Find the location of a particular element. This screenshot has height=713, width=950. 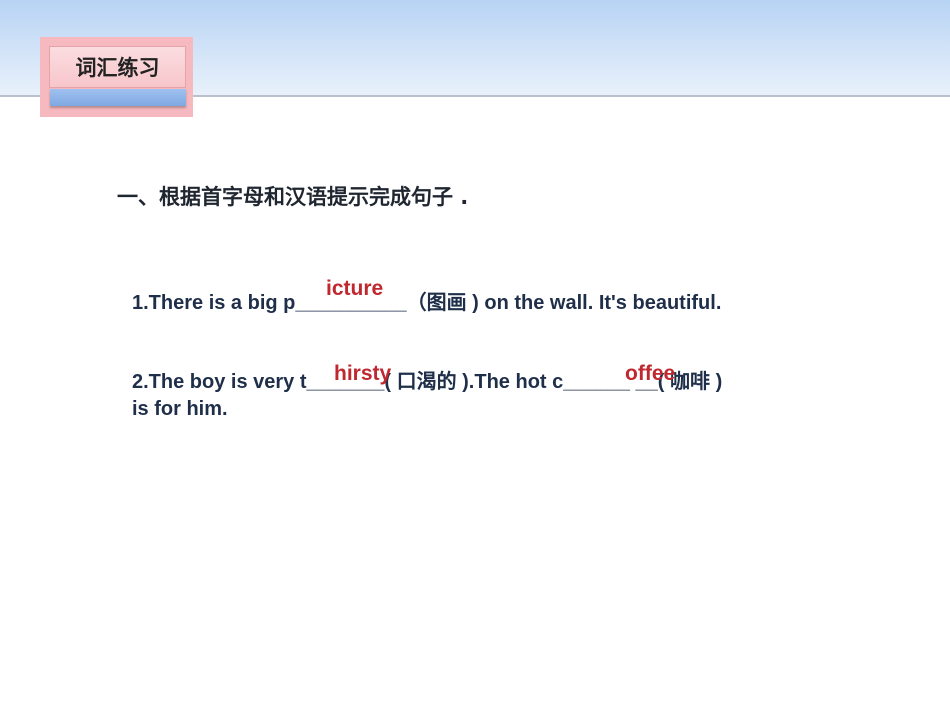

section-badge-label: 词汇练习 is located at coordinates (117, 68).